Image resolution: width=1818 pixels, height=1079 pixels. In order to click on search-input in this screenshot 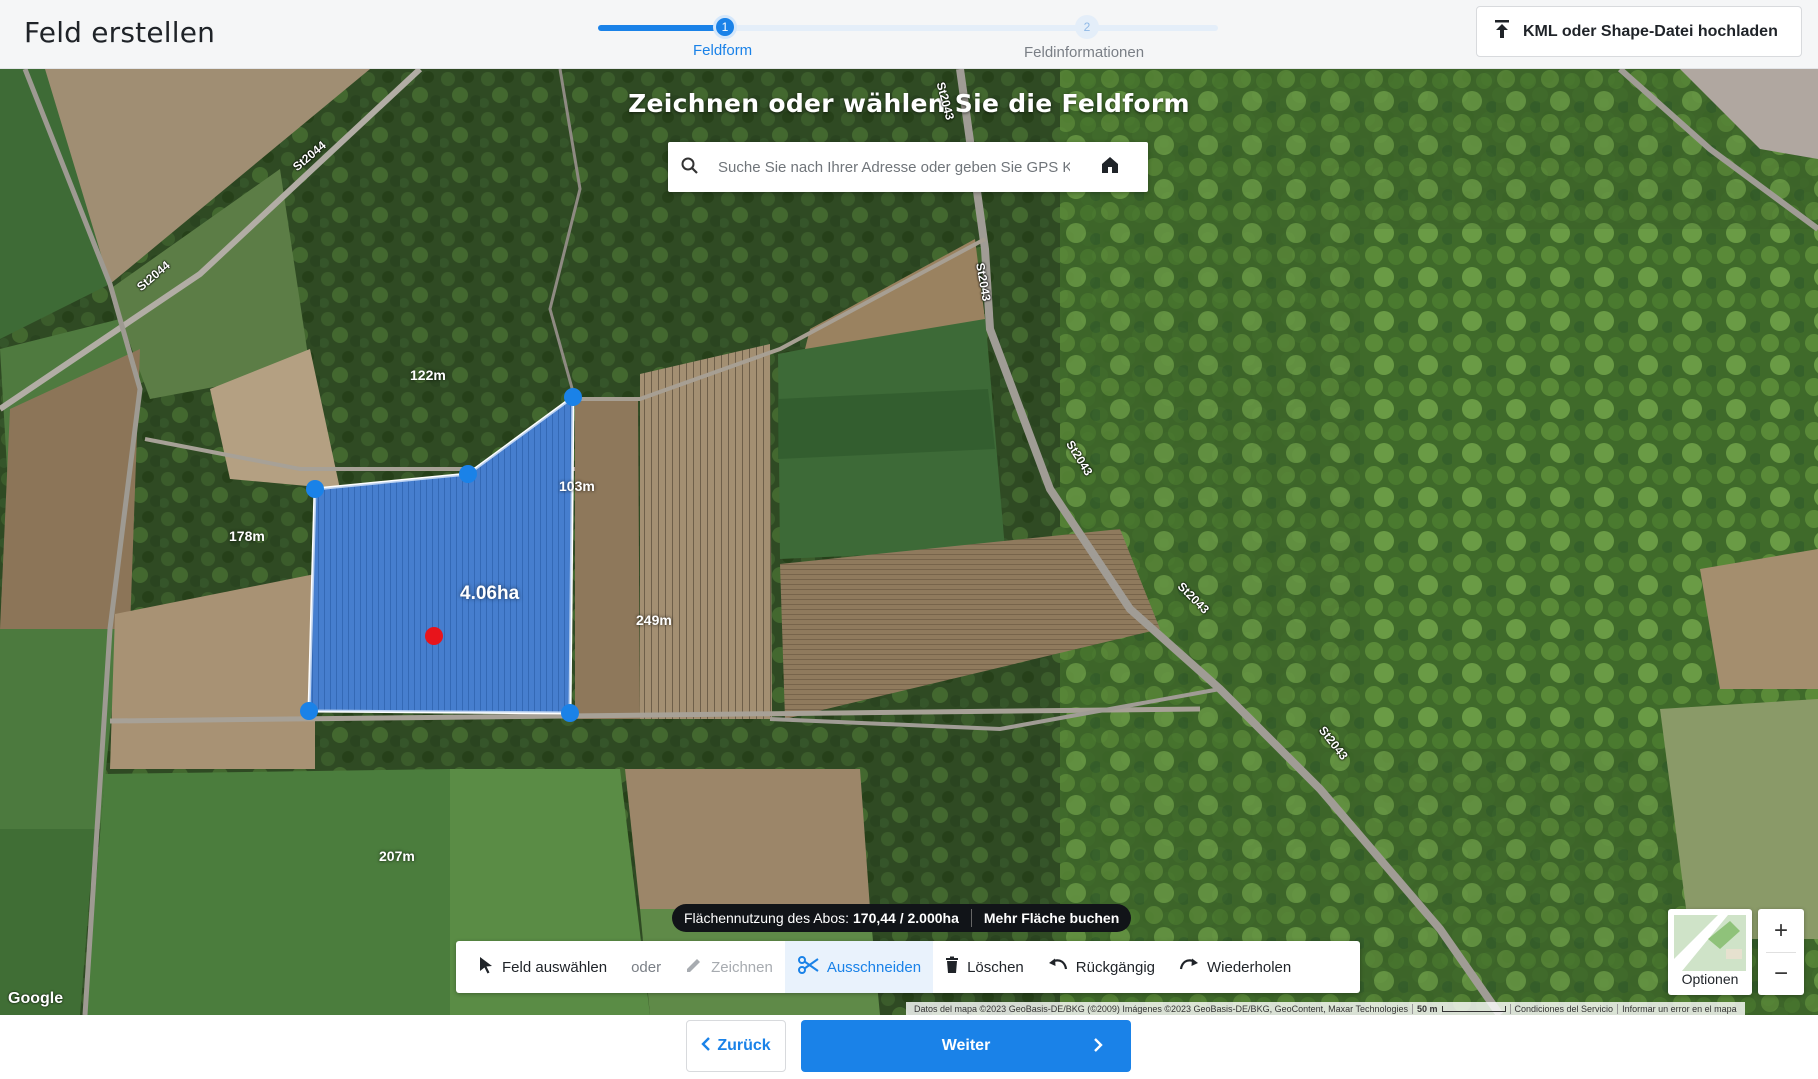, I will do `click(894, 167)`.